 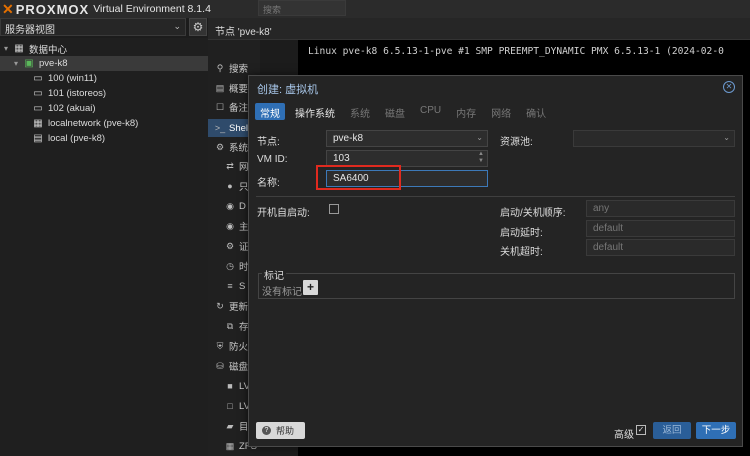 What do you see at coordinates (72, 78) in the screenshot?
I see `tree-item-label: 100 (win11)` at bounding box center [72, 78].